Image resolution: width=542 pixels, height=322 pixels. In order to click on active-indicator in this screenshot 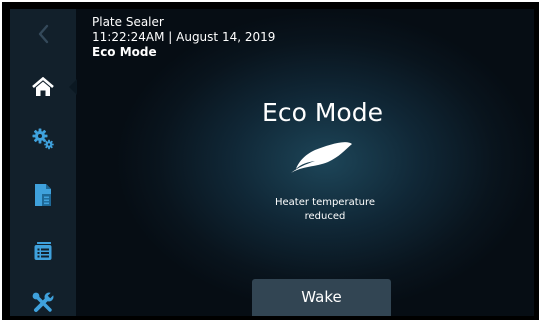, I will do `click(73, 87)`.